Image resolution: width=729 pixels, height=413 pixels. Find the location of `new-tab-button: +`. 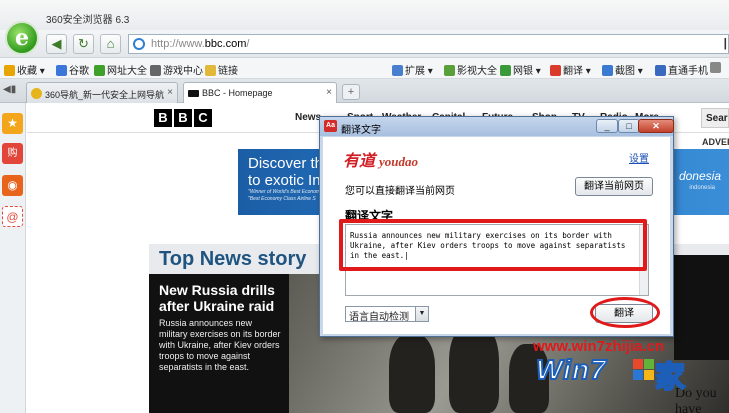

new-tab-button: + is located at coordinates (351, 92).